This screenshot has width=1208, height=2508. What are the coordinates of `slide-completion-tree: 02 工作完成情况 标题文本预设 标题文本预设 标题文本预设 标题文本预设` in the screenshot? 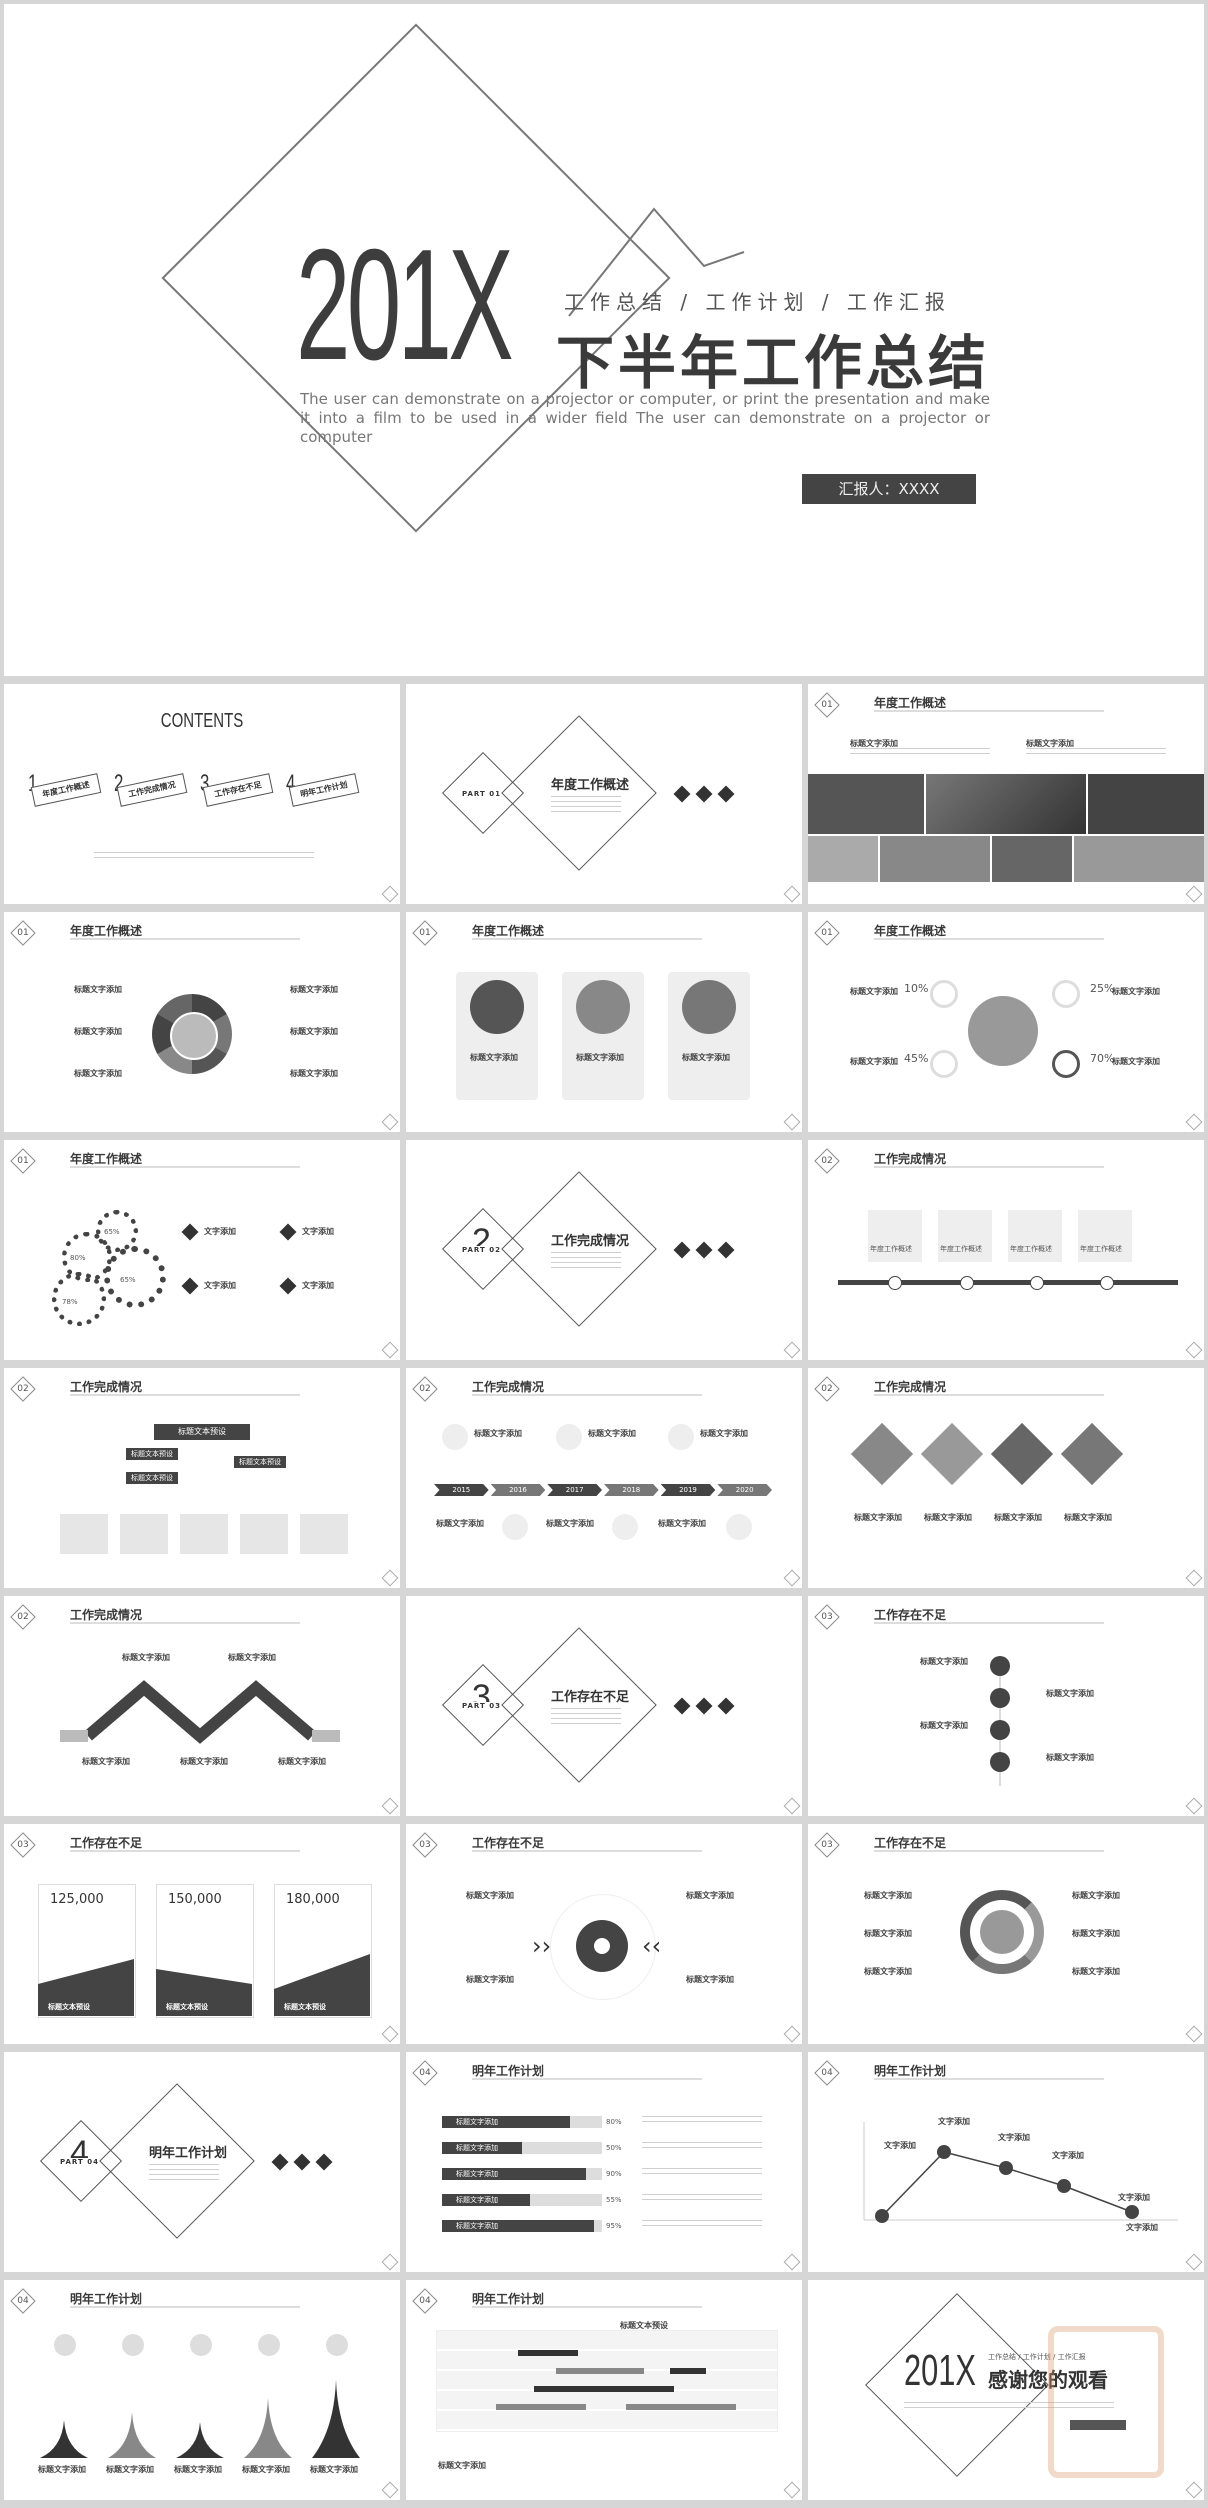 It's located at (202, 1478).